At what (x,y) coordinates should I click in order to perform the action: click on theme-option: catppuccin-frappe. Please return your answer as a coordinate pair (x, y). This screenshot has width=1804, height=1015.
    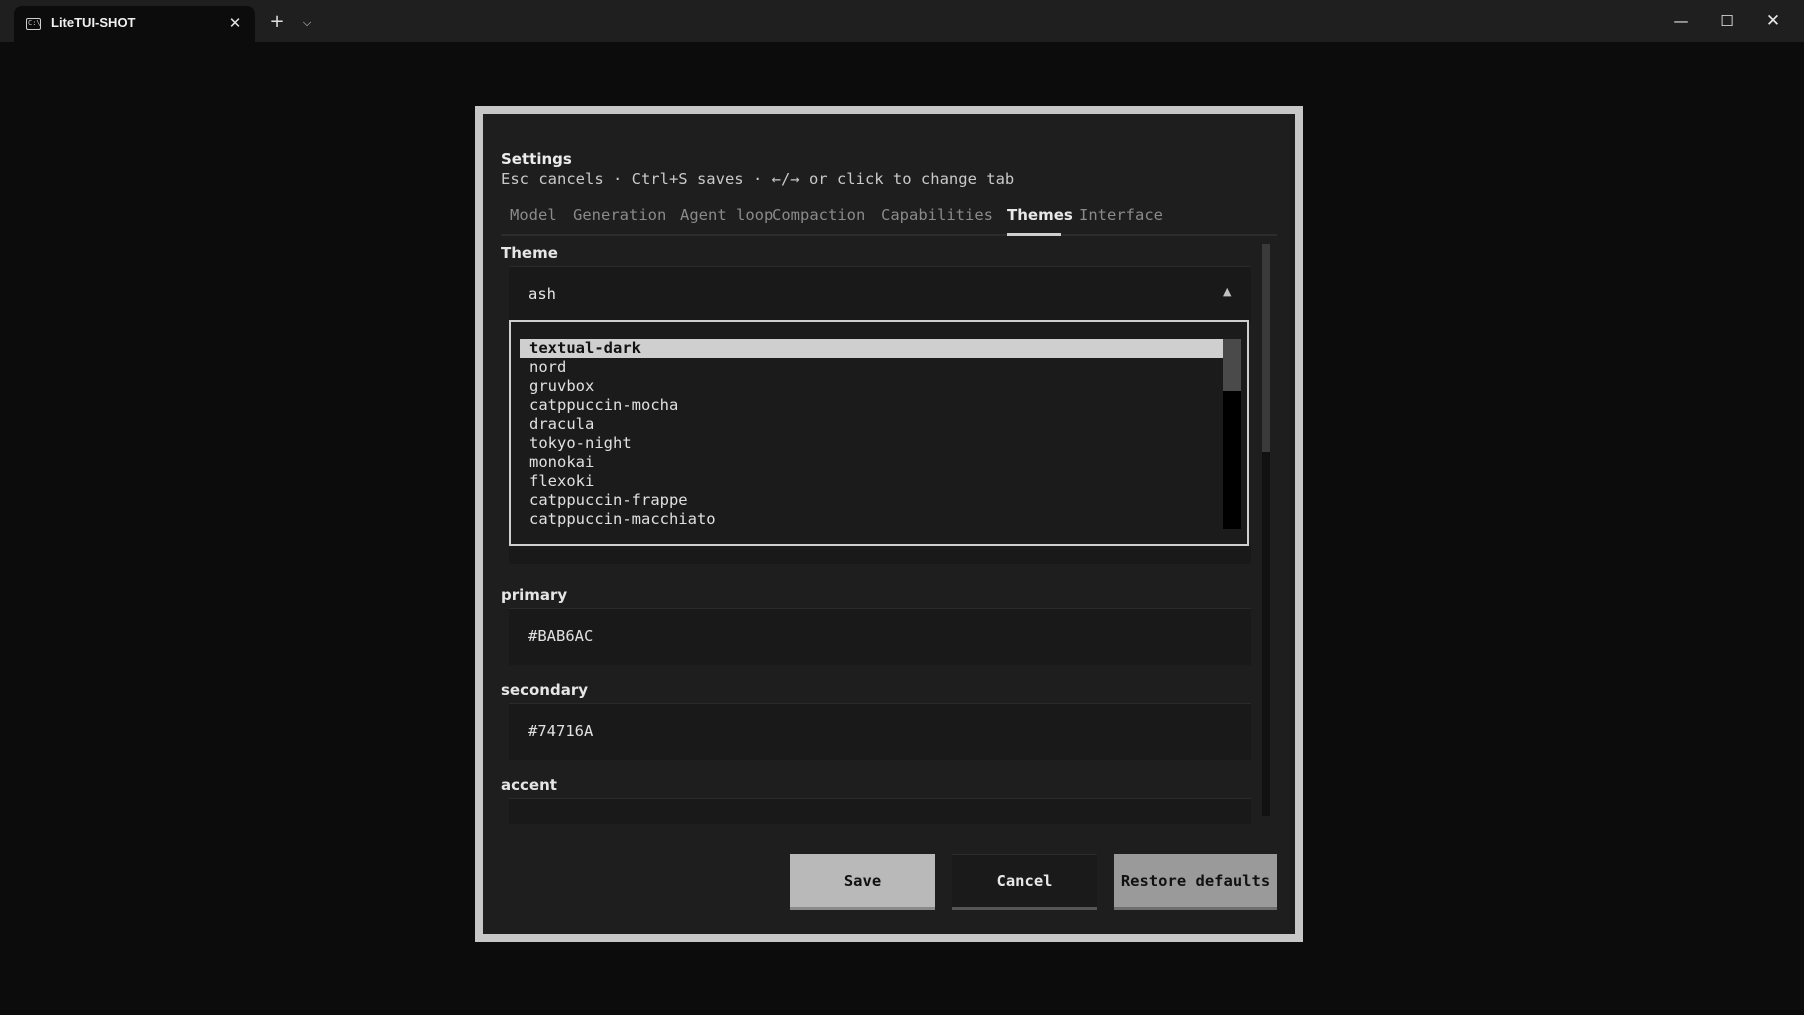
    Looking at the image, I should click on (871, 500).